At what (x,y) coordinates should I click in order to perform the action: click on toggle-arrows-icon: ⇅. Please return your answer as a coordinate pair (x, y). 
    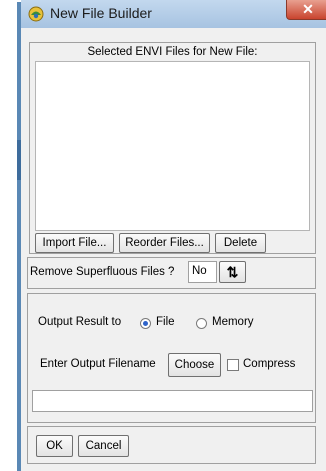
    Looking at the image, I should click on (232, 272).